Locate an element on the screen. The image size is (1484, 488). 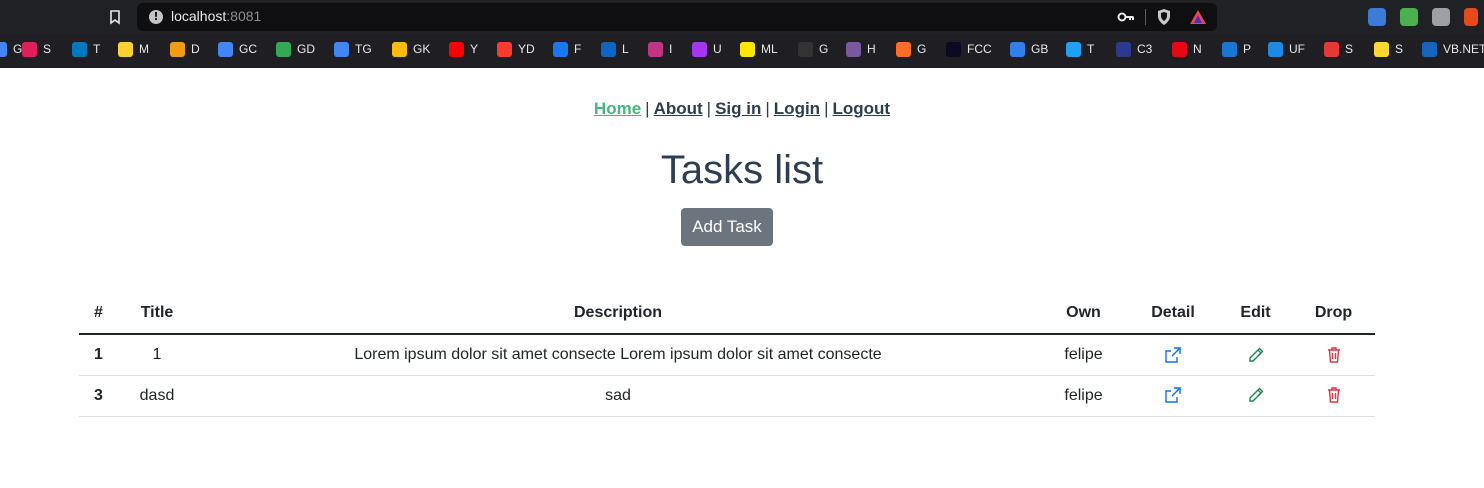
bookmark-item: F is located at coordinates (567, 49).